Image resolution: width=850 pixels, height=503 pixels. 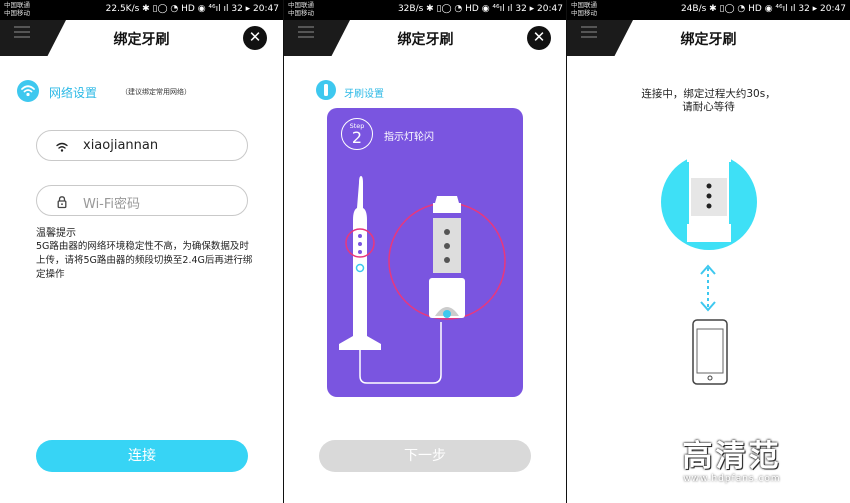 I want to click on step-number: 2, so click(x=357, y=137).